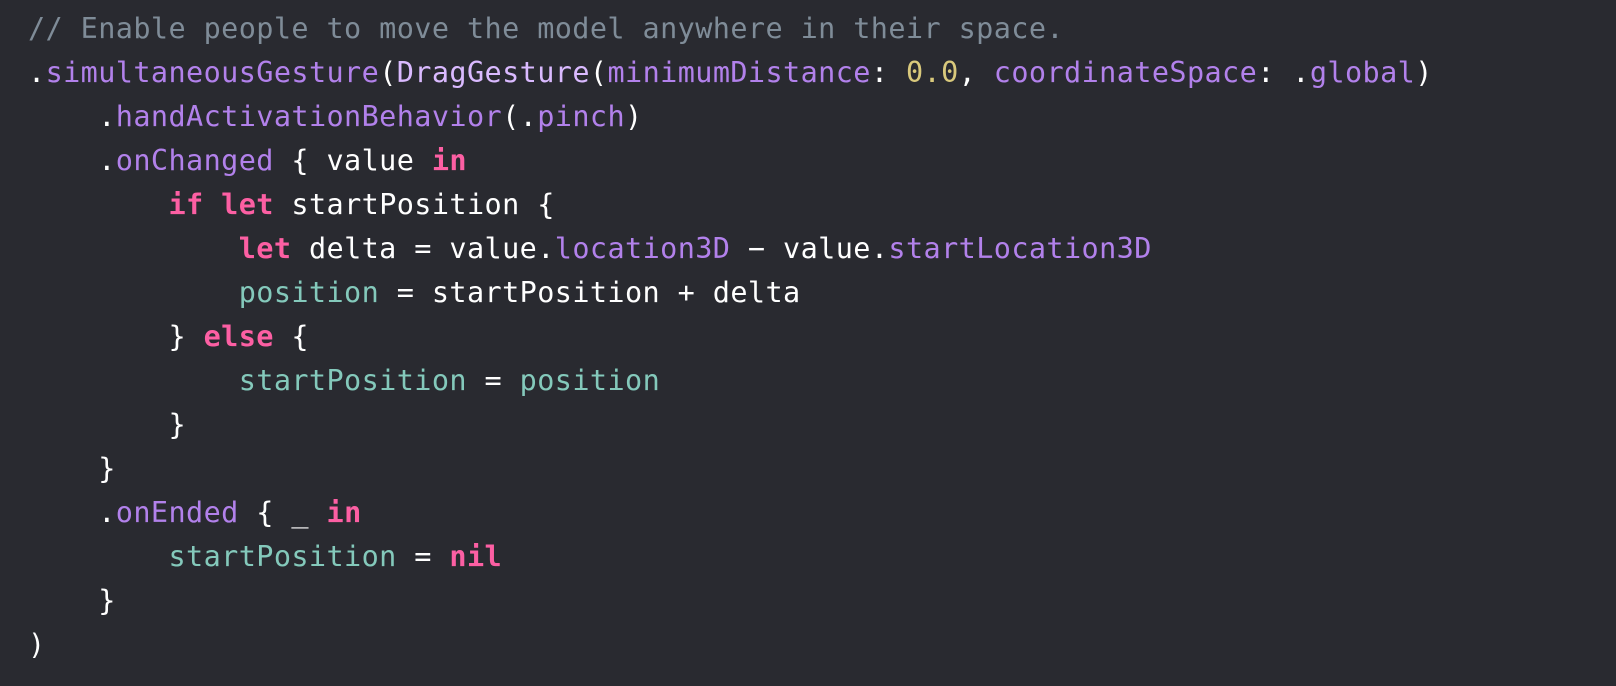  Describe the element at coordinates (493, 72) in the screenshot. I see `code-token-type: DragGesture` at that location.